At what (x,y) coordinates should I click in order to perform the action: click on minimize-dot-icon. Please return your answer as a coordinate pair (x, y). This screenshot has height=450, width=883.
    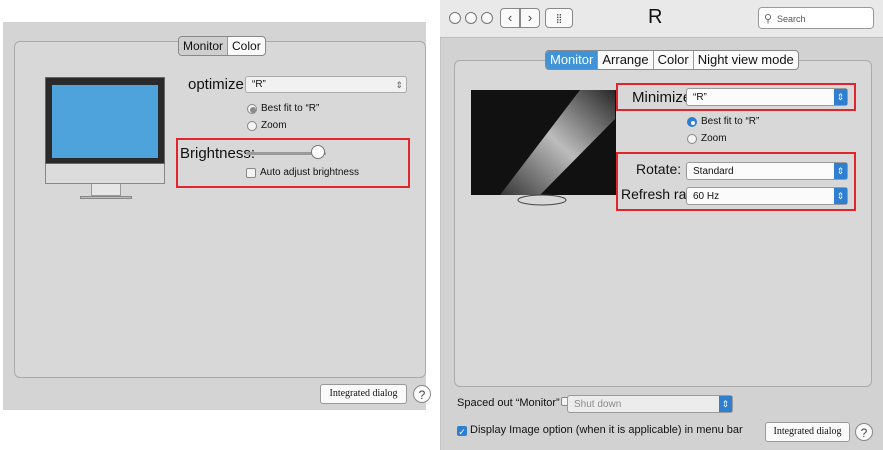
    Looking at the image, I should click on (471, 18).